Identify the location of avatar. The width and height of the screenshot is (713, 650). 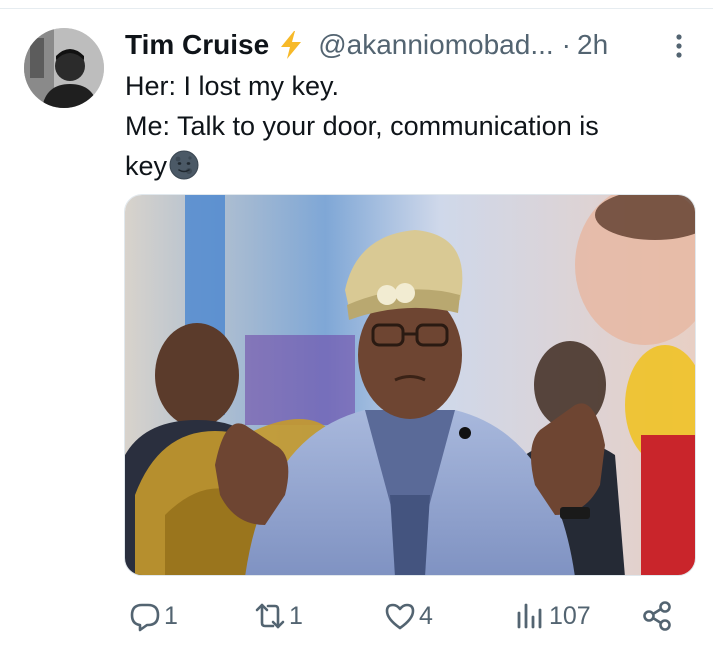
(64, 68).